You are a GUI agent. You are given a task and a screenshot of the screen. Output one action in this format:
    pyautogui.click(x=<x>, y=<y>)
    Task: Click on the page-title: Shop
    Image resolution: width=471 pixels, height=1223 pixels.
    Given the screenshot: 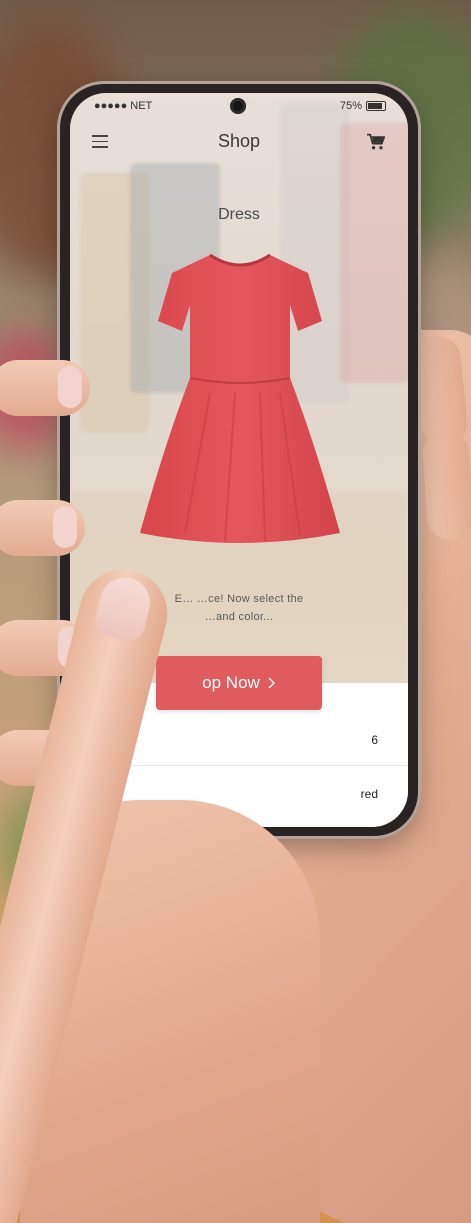 What is the action you would take?
    pyautogui.click(x=239, y=141)
    